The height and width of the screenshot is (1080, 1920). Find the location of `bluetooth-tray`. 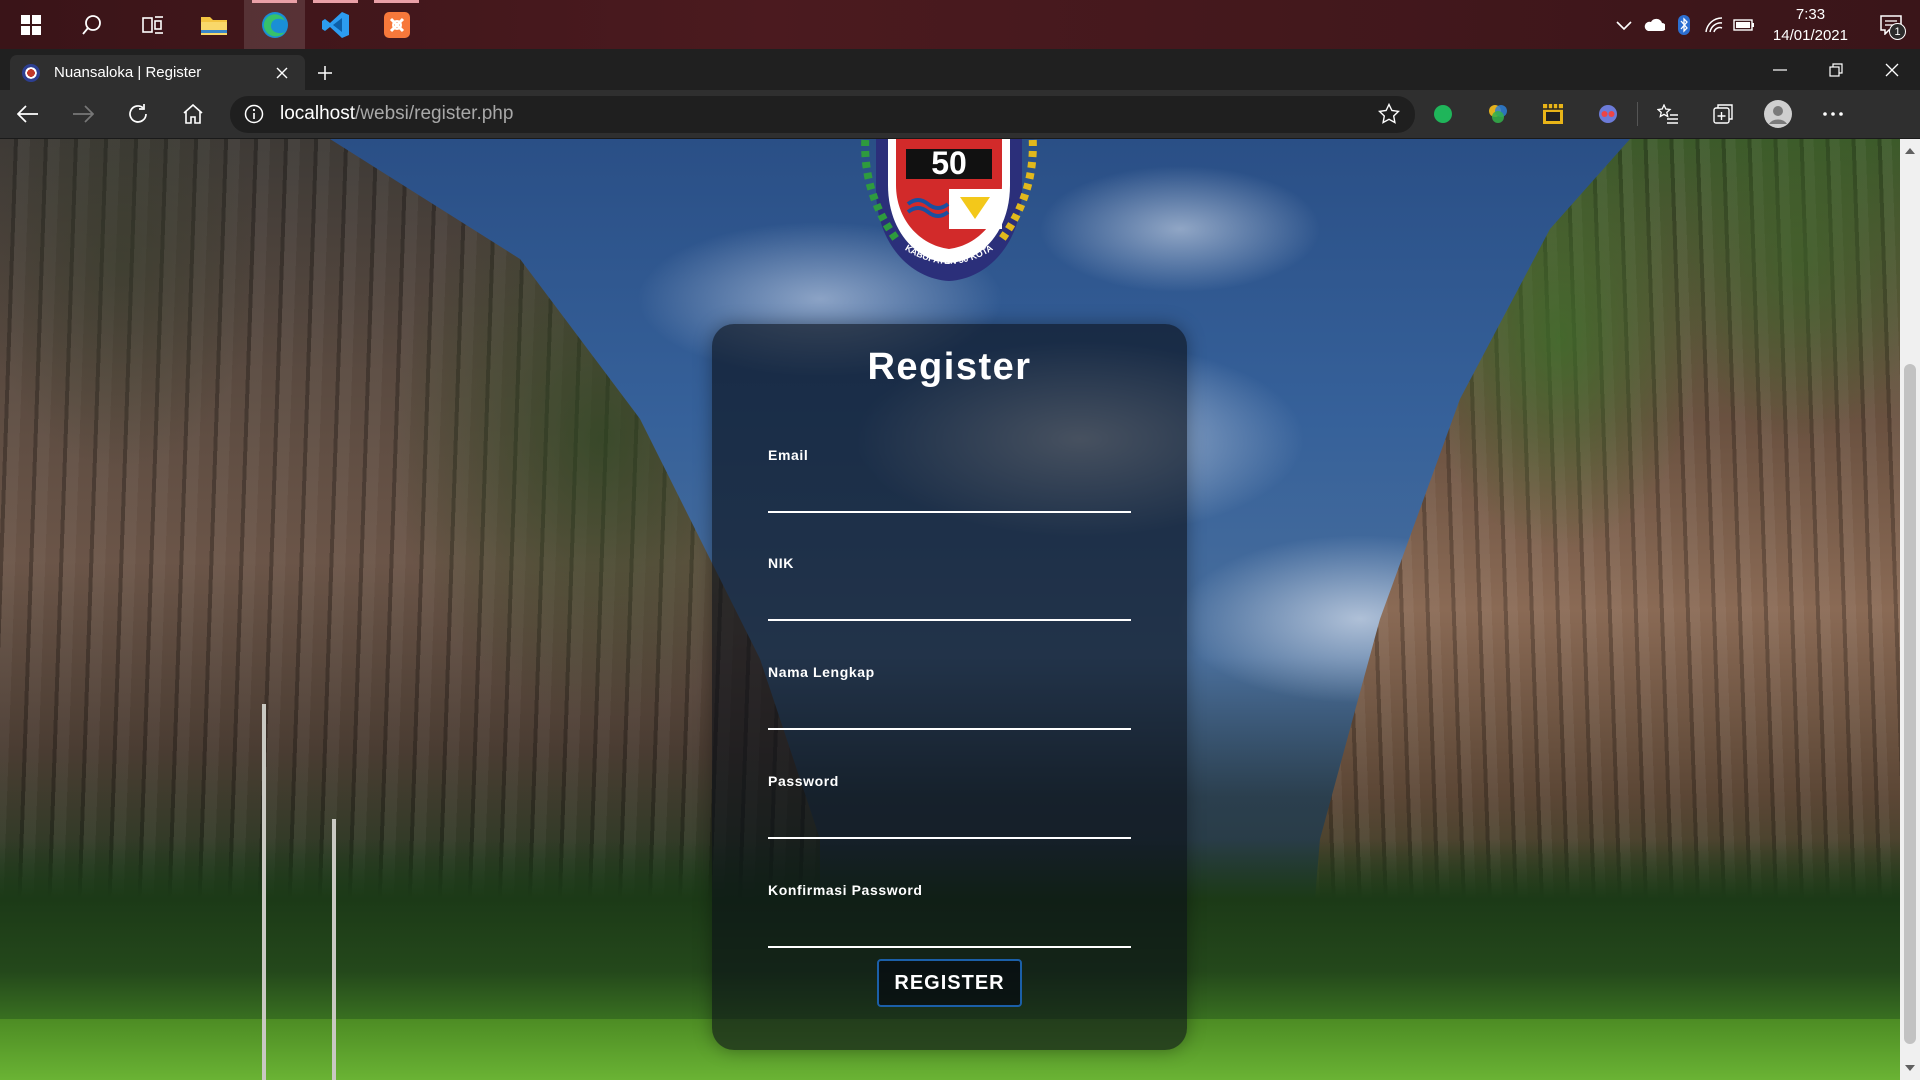

bluetooth-tray is located at coordinates (1684, 24).